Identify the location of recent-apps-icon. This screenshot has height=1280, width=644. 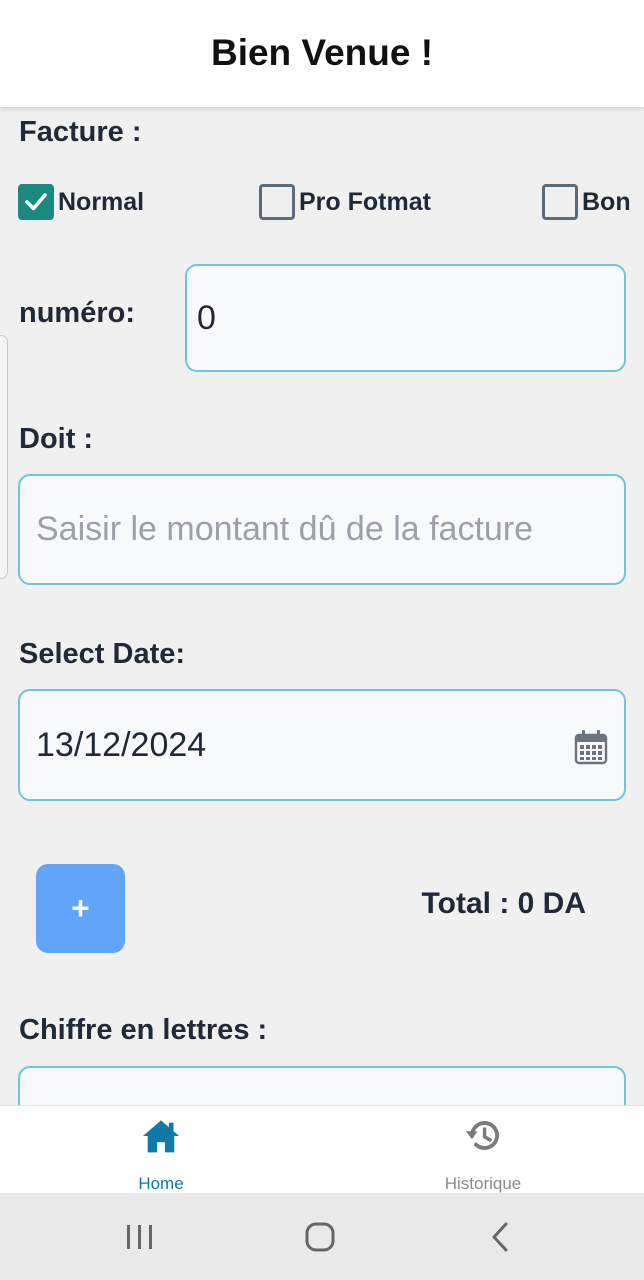
(139, 1236).